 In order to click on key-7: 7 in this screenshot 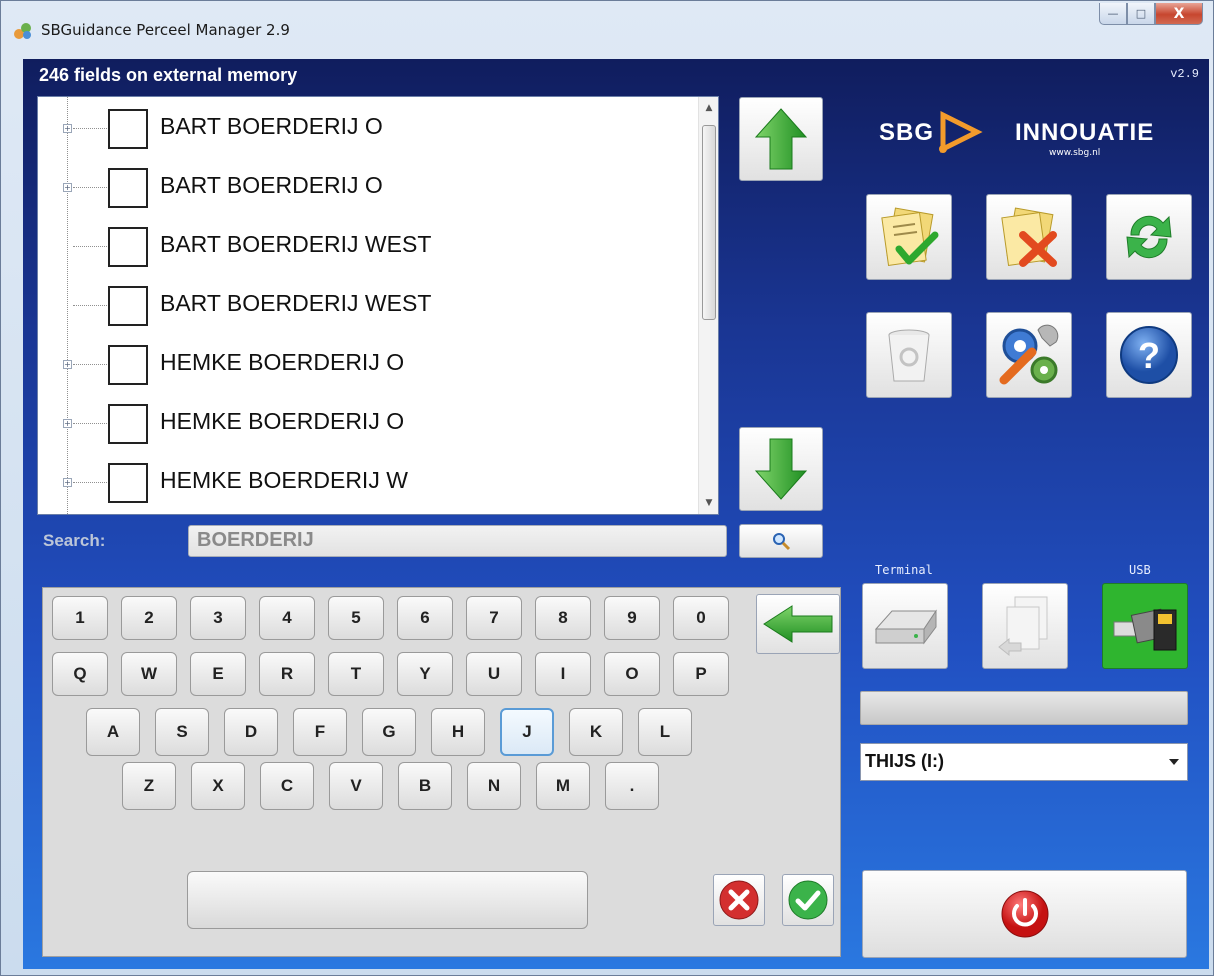, I will do `click(494, 618)`.